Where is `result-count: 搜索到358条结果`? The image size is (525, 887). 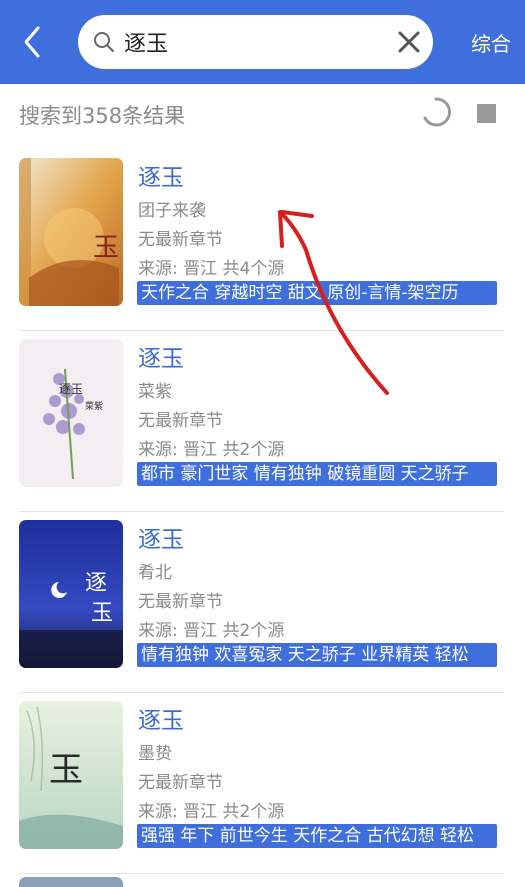 result-count: 搜索到358条结果 is located at coordinates (102, 116).